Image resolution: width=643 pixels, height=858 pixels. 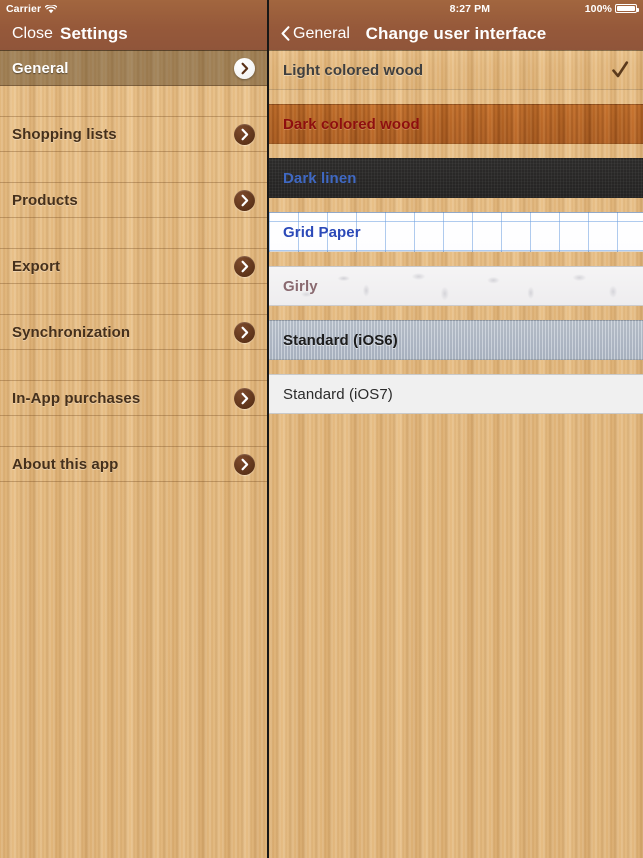 What do you see at coordinates (133, 33) in the screenshot?
I see `left-navbar: Close Settings` at bounding box center [133, 33].